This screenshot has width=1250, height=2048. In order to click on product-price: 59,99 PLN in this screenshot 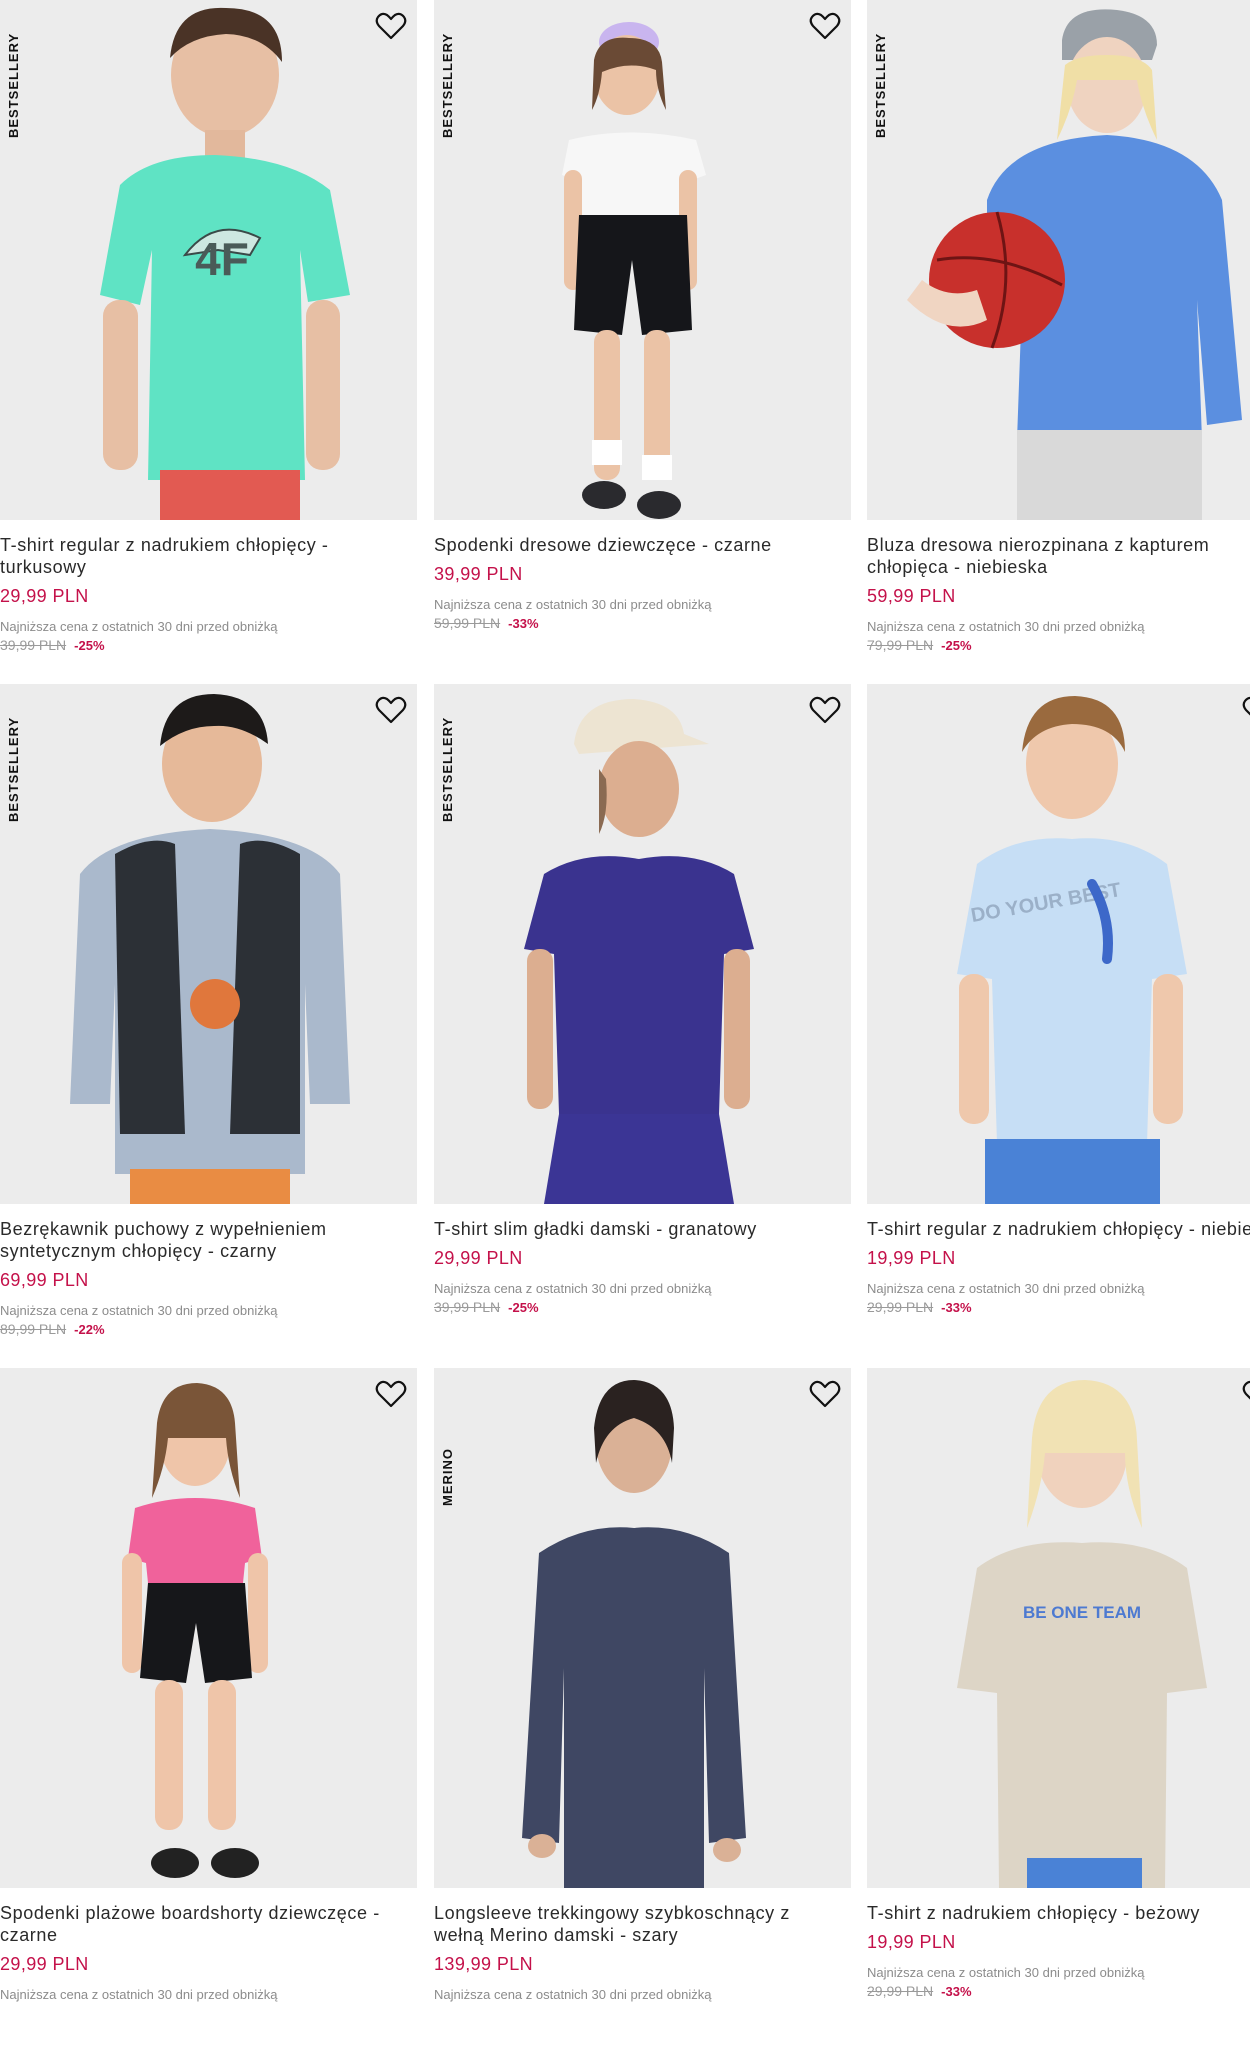, I will do `click(911, 596)`.